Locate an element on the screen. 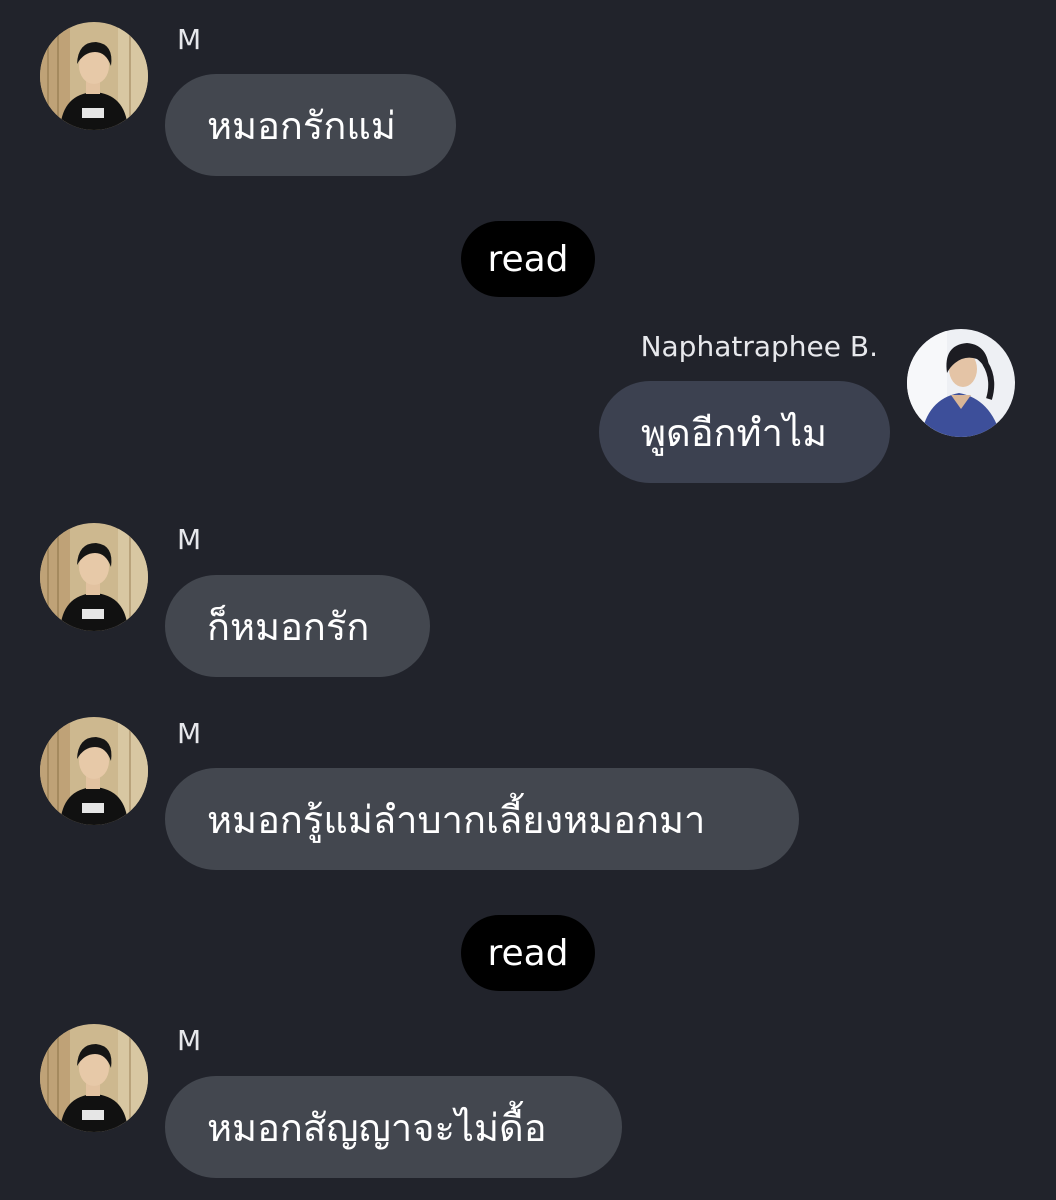 This screenshot has height=1200, width=1056. message-bubble: ก็หมอกรัก is located at coordinates (297, 626).